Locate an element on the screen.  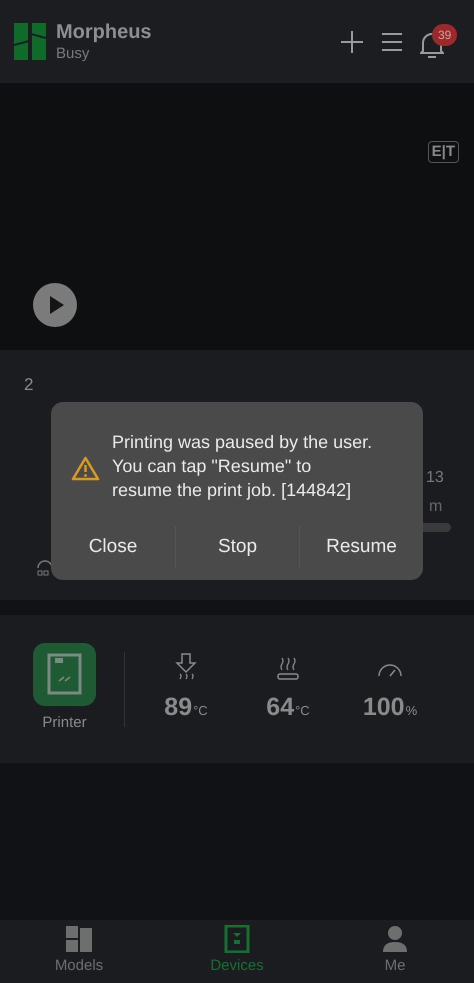
nozzle-icon is located at coordinates (186, 667).